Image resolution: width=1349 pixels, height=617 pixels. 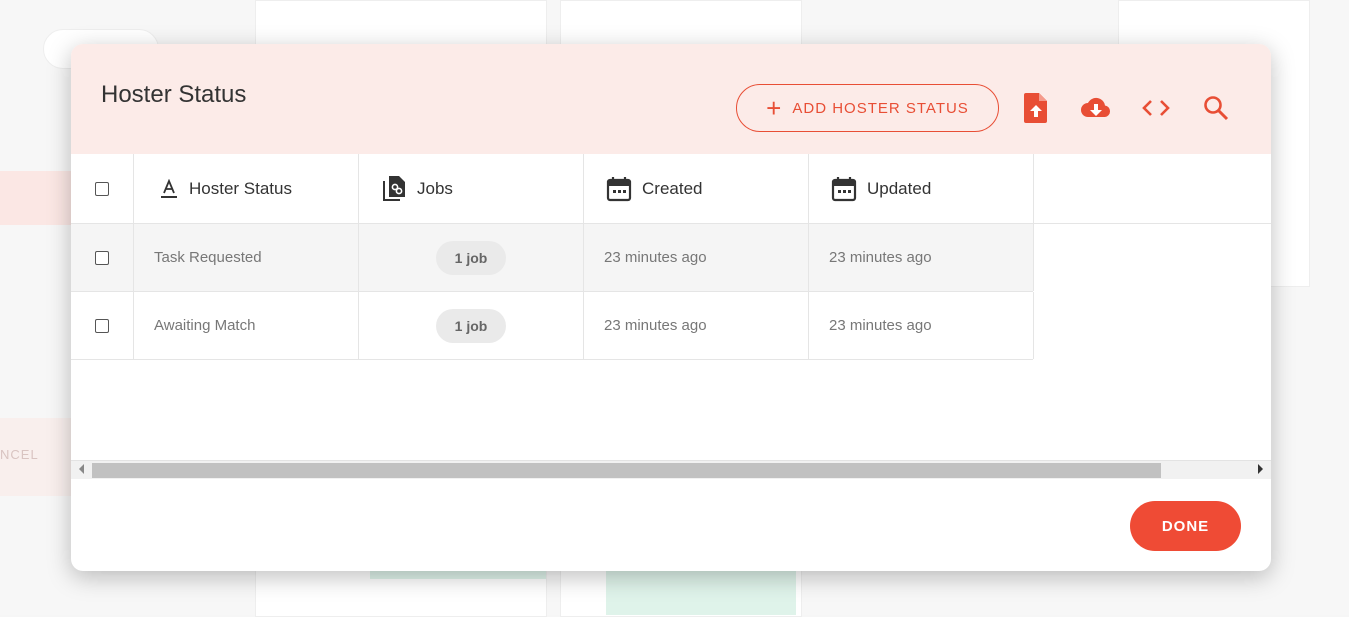 I want to click on modal-title: Hoster Status, so click(x=174, y=94).